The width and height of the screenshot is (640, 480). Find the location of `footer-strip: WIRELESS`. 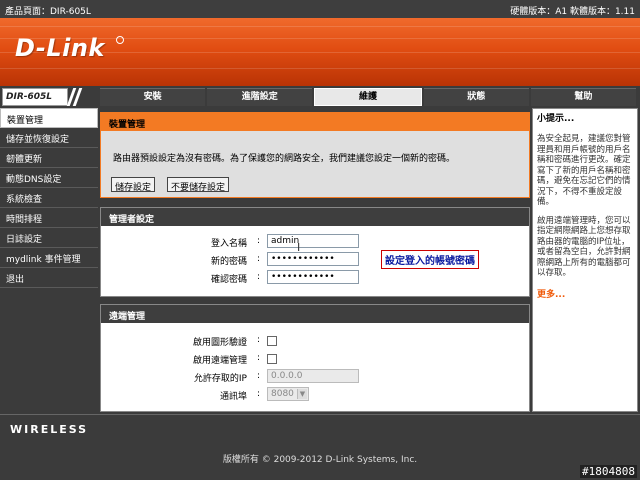

footer-strip: WIRELESS is located at coordinates (320, 428).